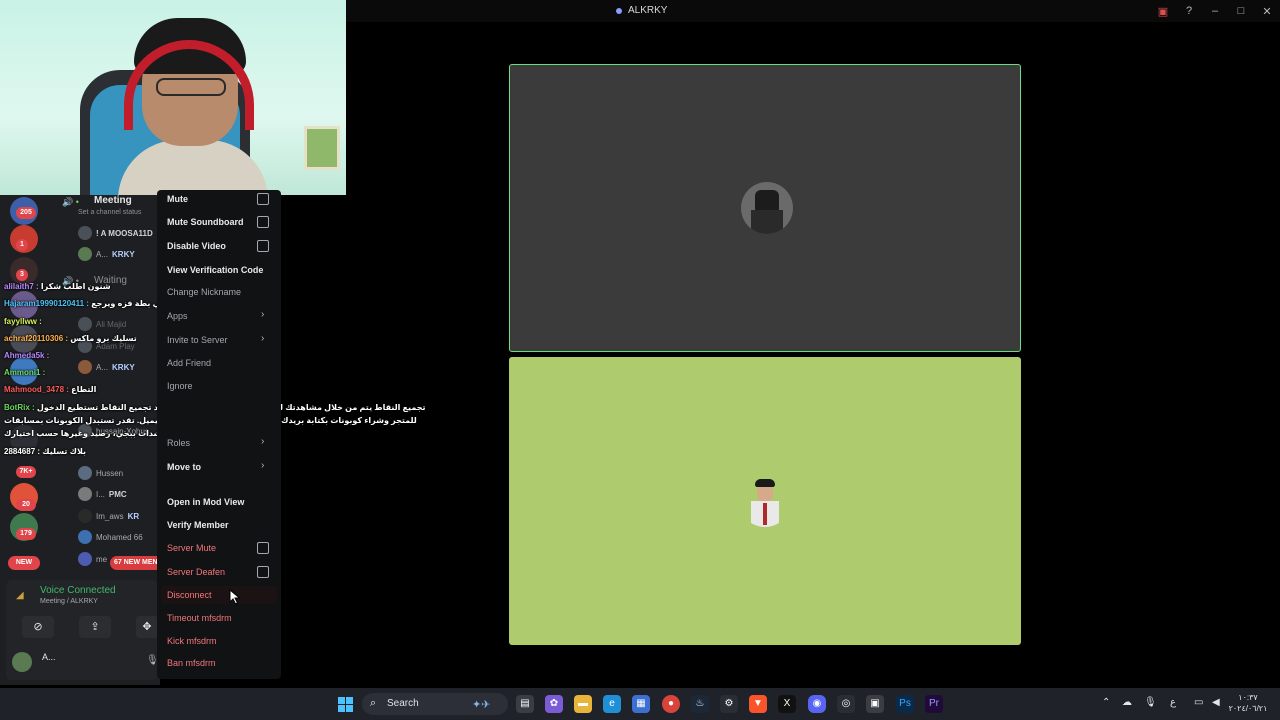  I want to click on cloud-icon: ☁, so click(1127, 702).